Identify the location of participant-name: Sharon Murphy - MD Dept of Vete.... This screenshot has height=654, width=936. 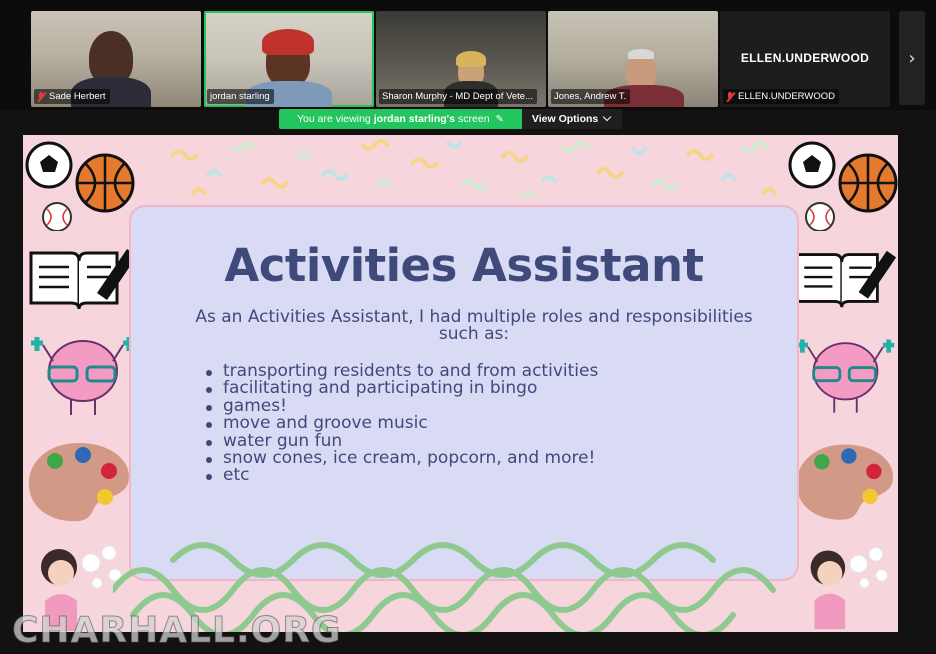
(458, 96).